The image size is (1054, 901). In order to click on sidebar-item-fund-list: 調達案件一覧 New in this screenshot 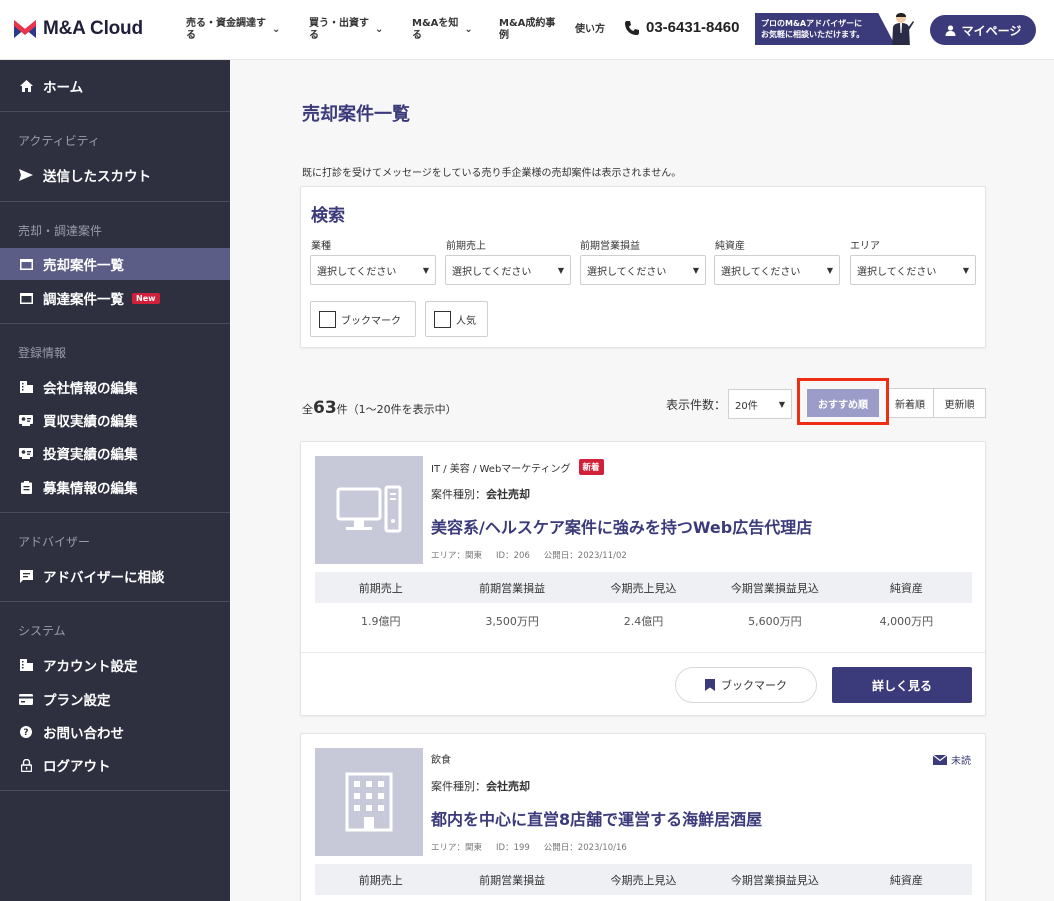, I will do `click(115, 298)`.